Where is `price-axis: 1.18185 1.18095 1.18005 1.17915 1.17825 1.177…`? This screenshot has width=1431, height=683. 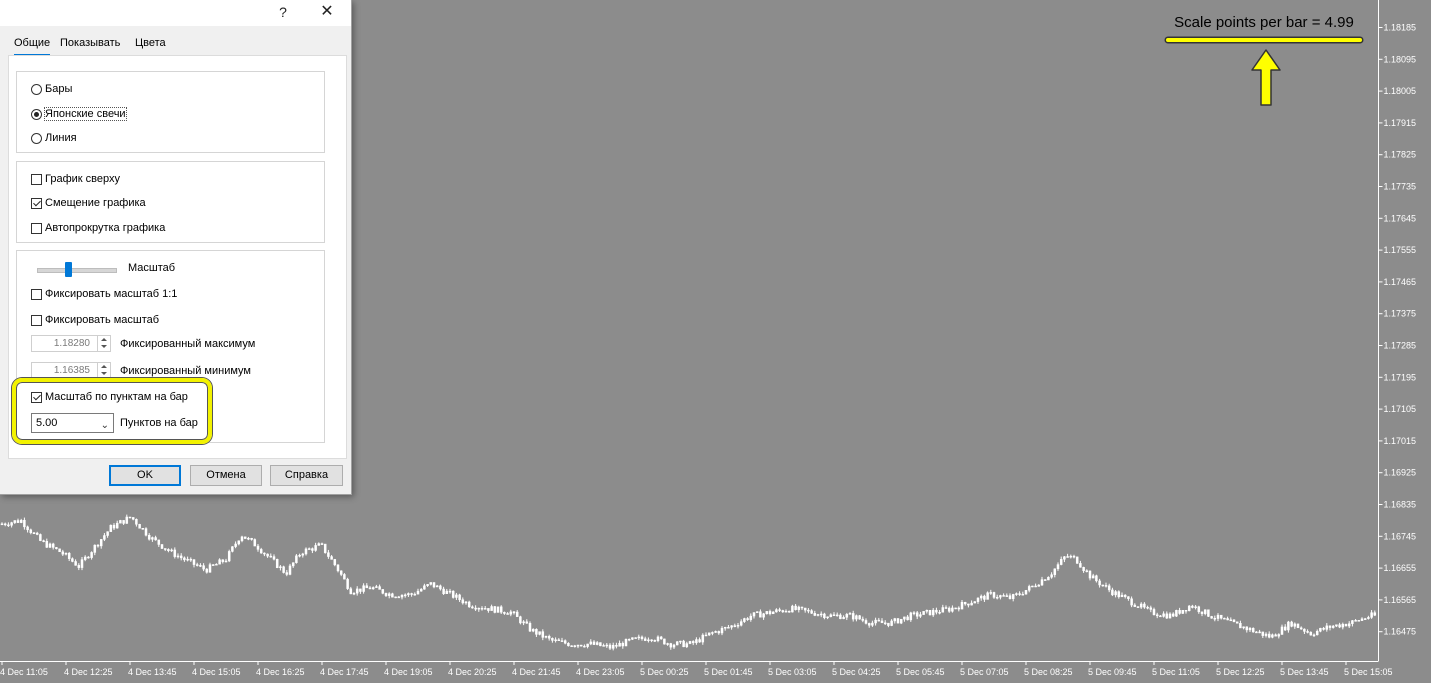 price-axis: 1.18185 1.18095 1.18005 1.17915 1.17825 1.177… is located at coordinates (1397, 330).